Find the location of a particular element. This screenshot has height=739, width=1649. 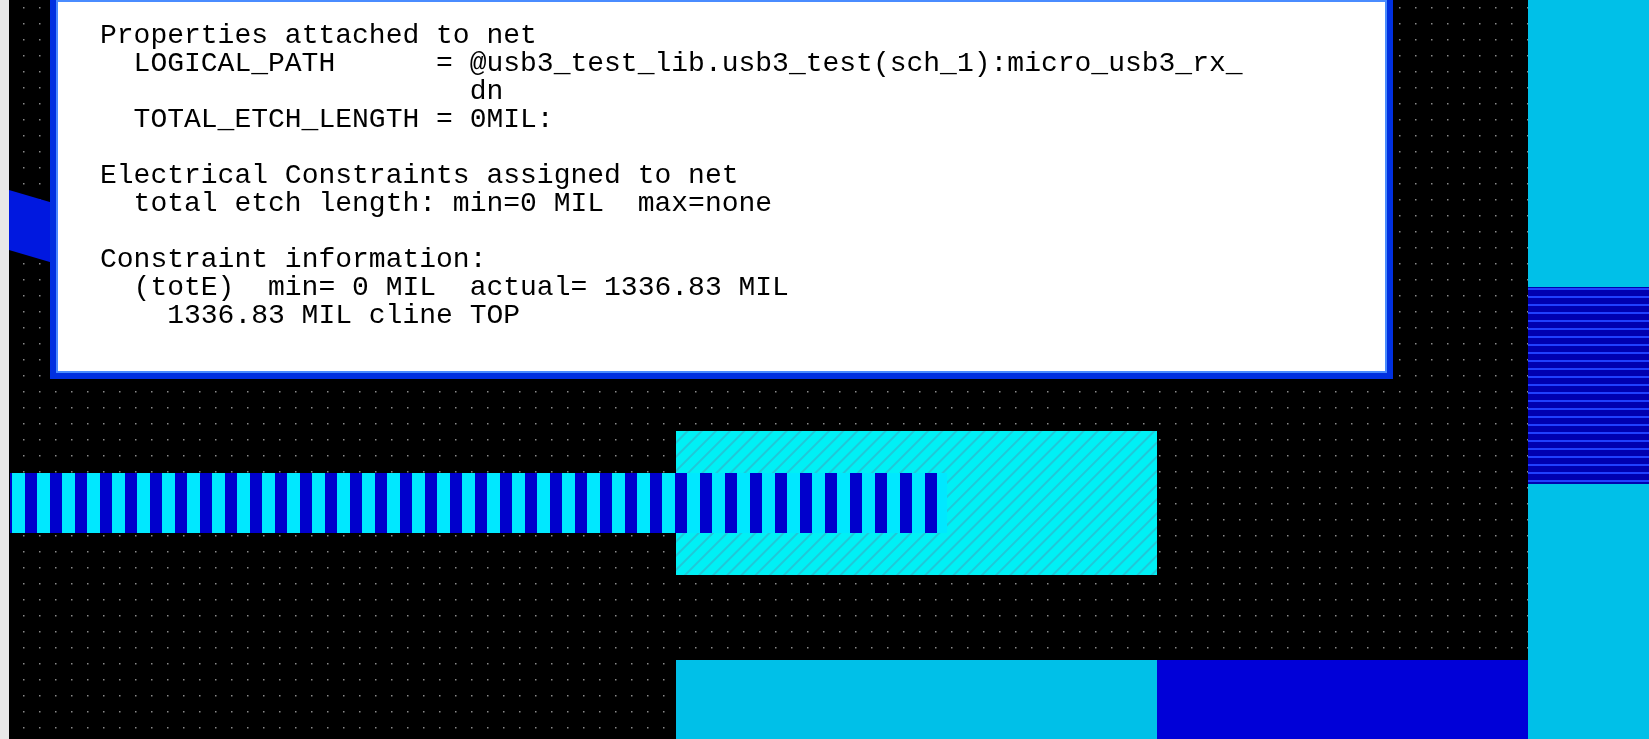

info-line: (totE) min= 0 MIL actual= 1336.83 MIL is located at coordinates (461, 288).